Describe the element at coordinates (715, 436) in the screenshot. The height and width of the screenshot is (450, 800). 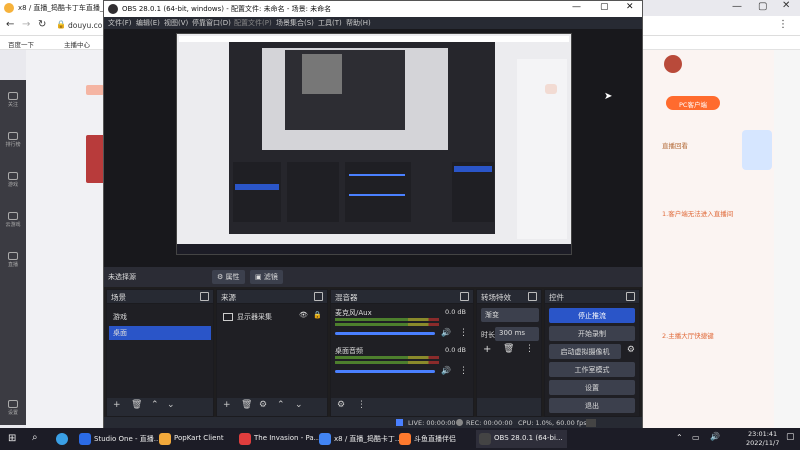
I see `volume-icon: 🔊` at that location.